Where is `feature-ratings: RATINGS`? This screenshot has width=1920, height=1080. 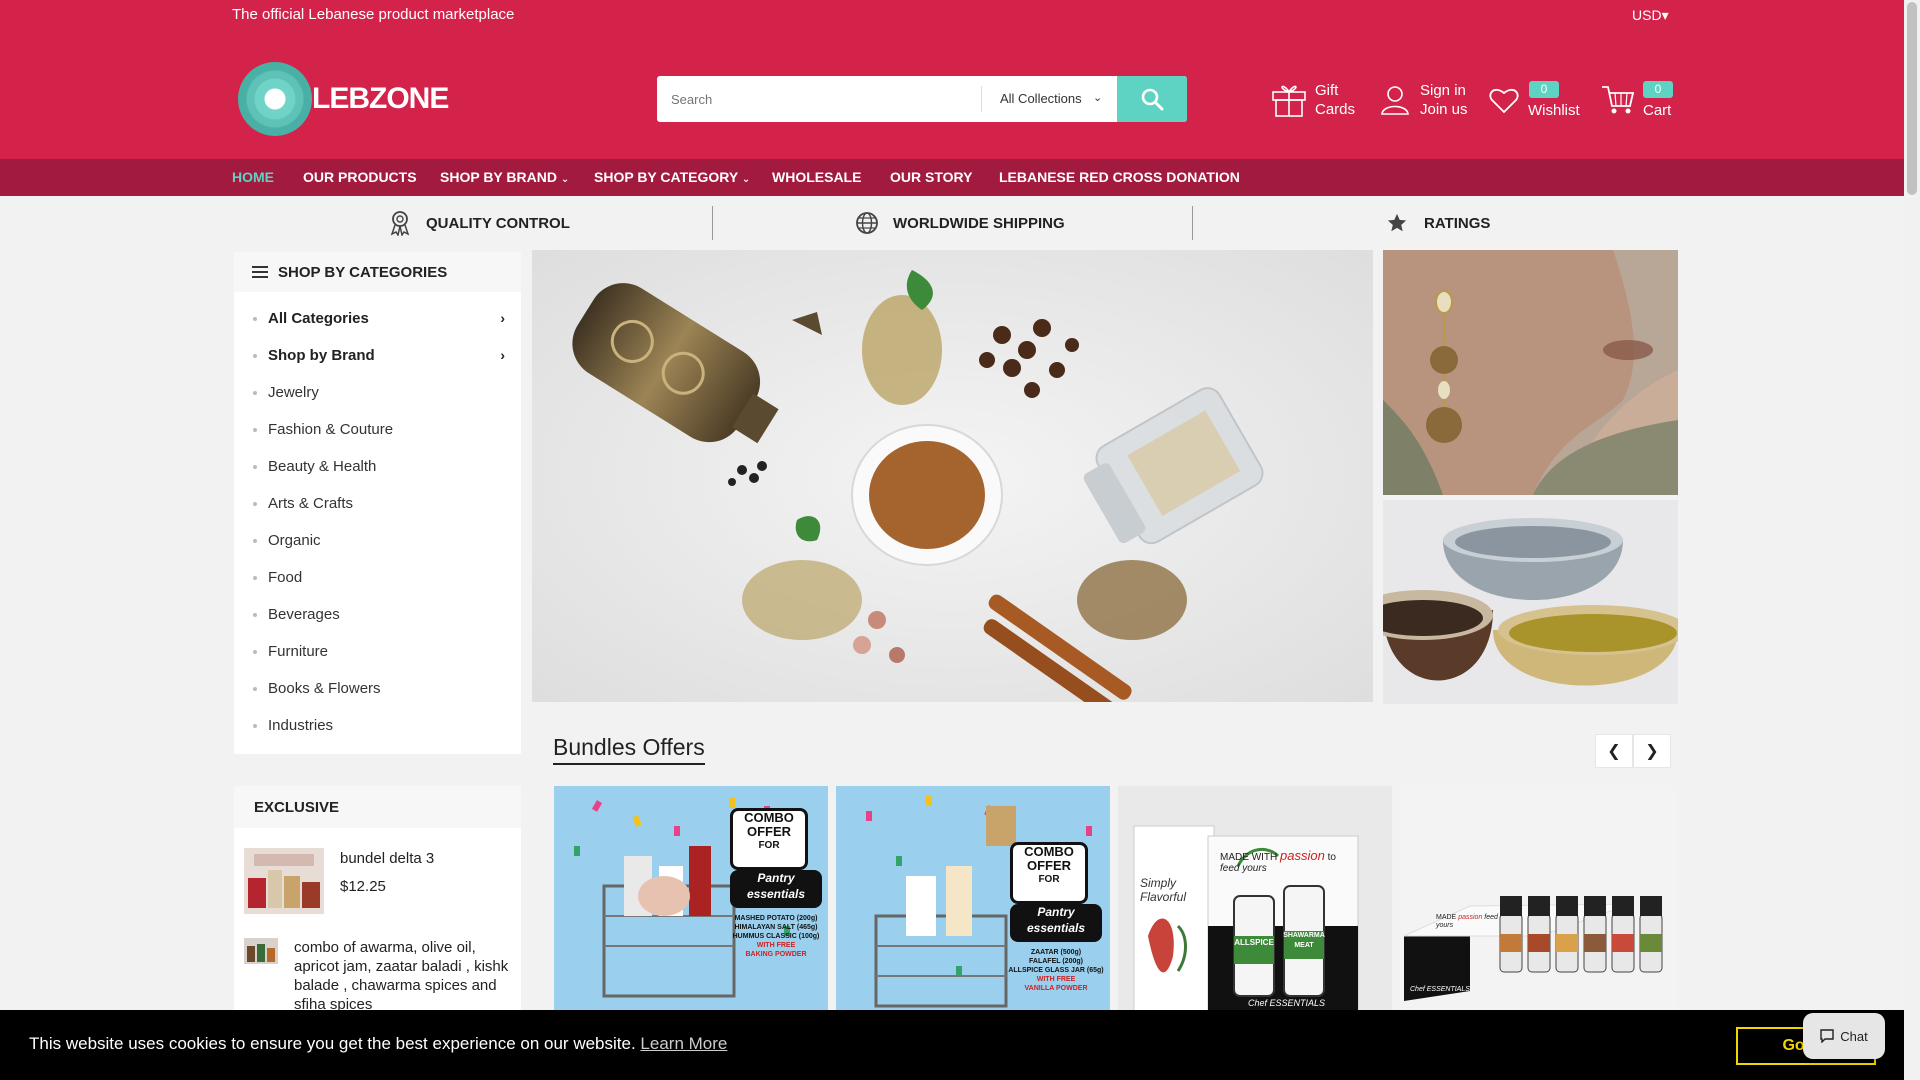
feature-ratings: RATINGS is located at coordinates (1438, 223).